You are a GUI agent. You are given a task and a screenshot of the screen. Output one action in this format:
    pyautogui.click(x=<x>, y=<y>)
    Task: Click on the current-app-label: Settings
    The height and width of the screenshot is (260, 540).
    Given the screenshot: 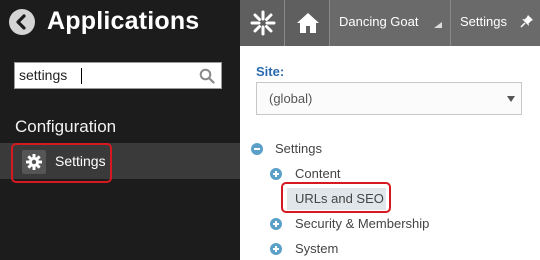 What is the action you would take?
    pyautogui.click(x=483, y=21)
    